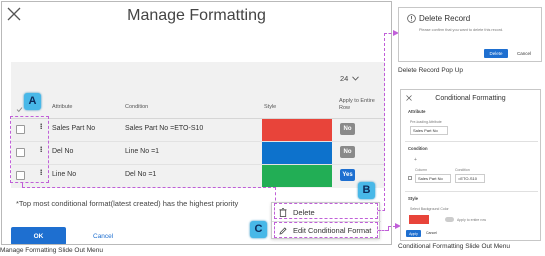  I want to click on cf-attribute-select: Sales Part No, so click(429, 130).